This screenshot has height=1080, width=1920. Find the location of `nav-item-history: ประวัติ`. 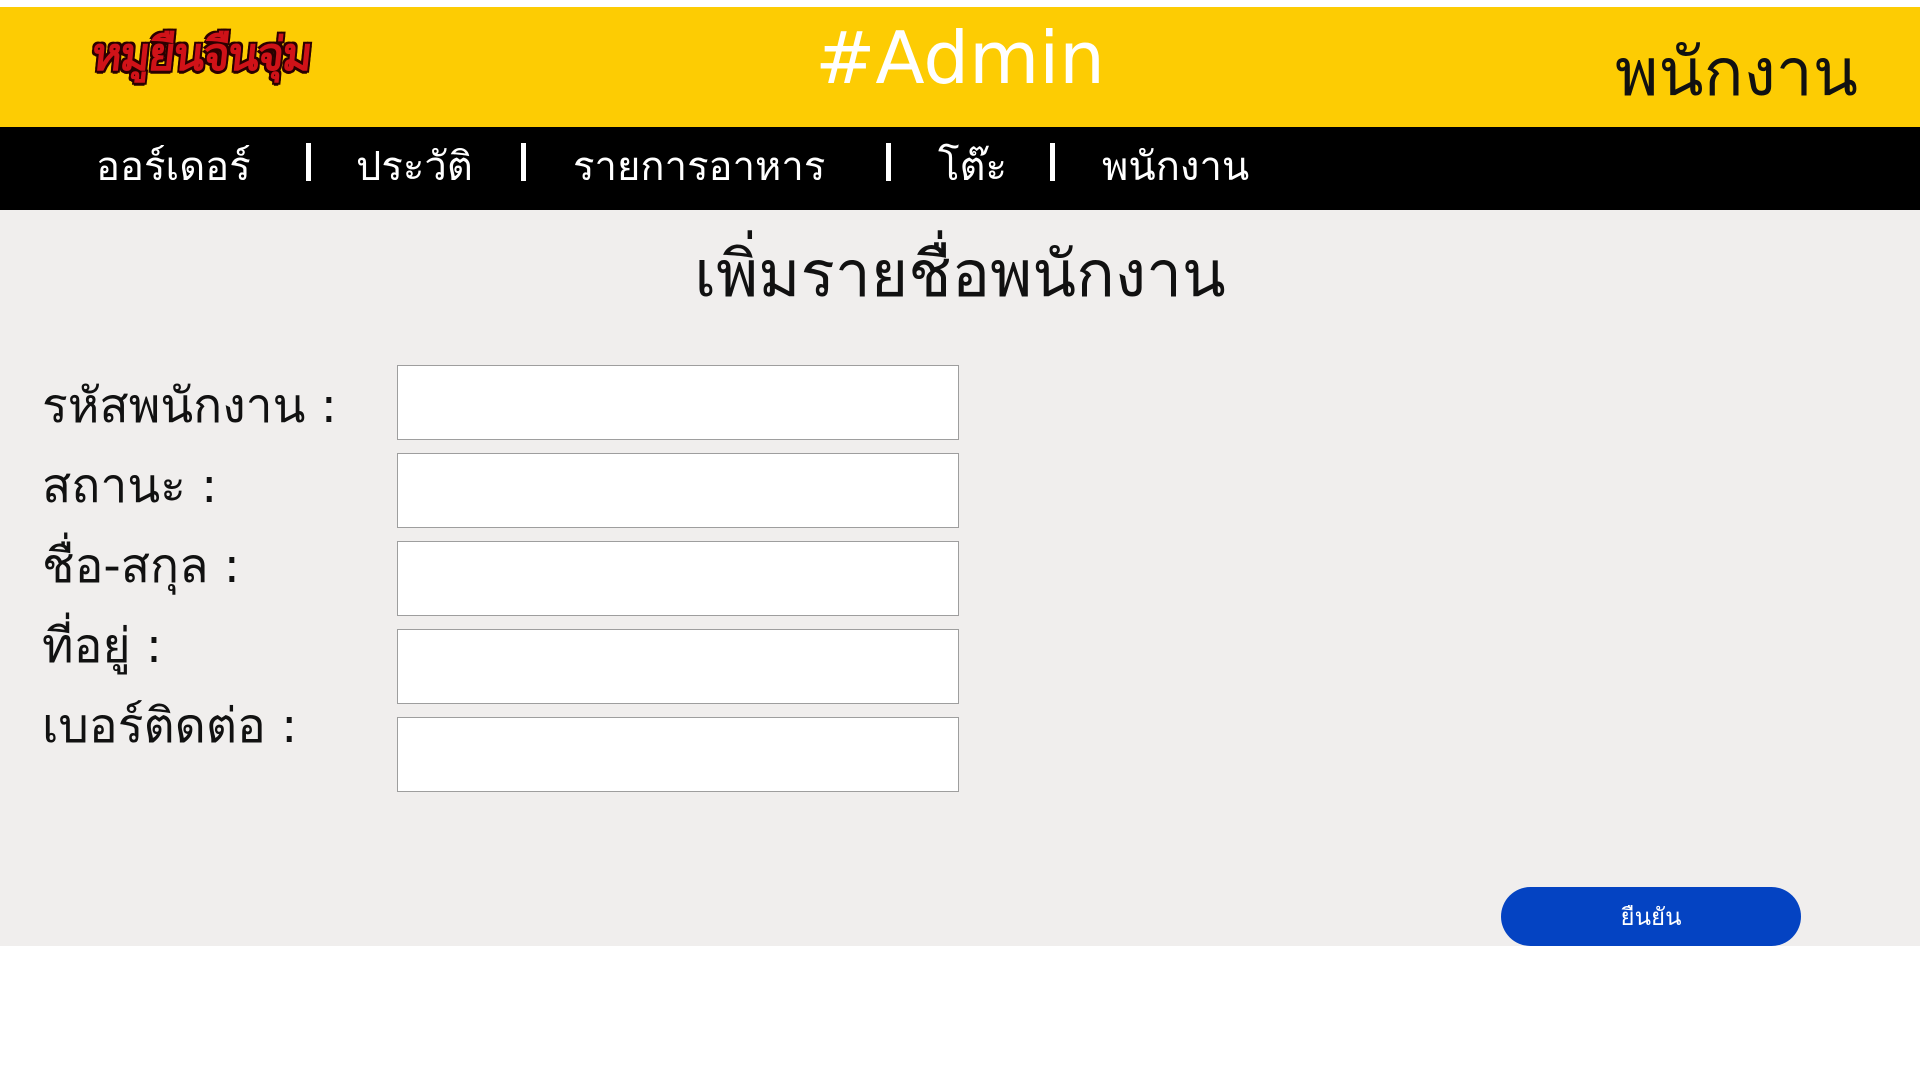

nav-item-history: ประวัติ is located at coordinates (414, 167).